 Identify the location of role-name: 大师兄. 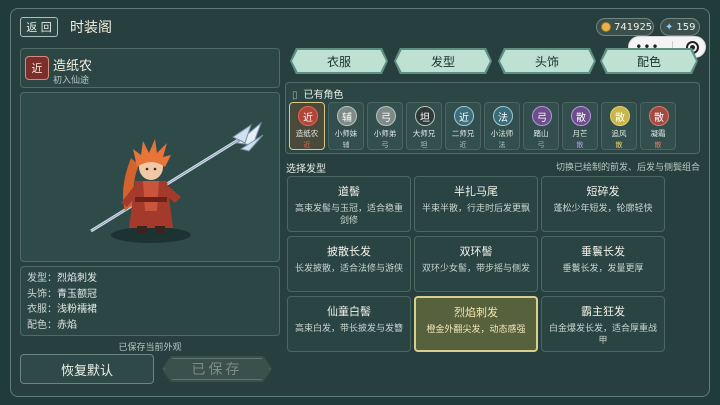
(424, 133).